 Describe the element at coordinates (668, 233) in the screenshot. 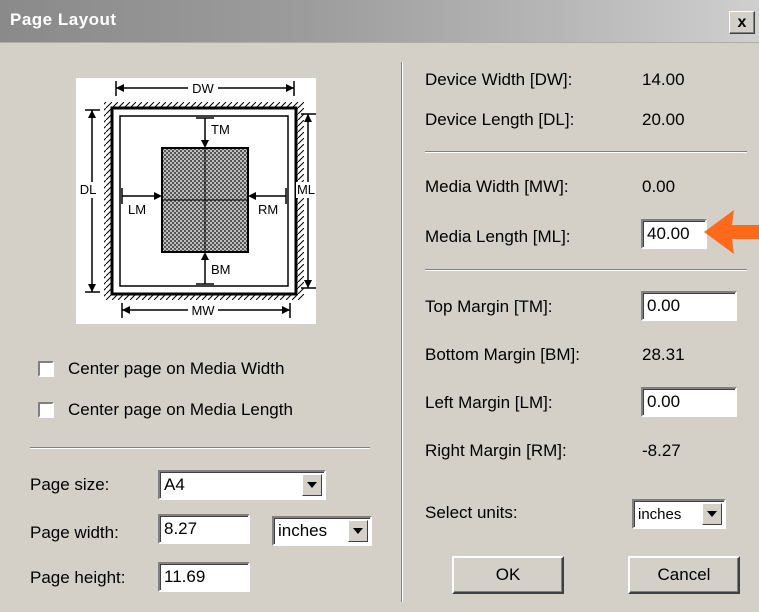

I see `media-length-value: 40.00` at that location.